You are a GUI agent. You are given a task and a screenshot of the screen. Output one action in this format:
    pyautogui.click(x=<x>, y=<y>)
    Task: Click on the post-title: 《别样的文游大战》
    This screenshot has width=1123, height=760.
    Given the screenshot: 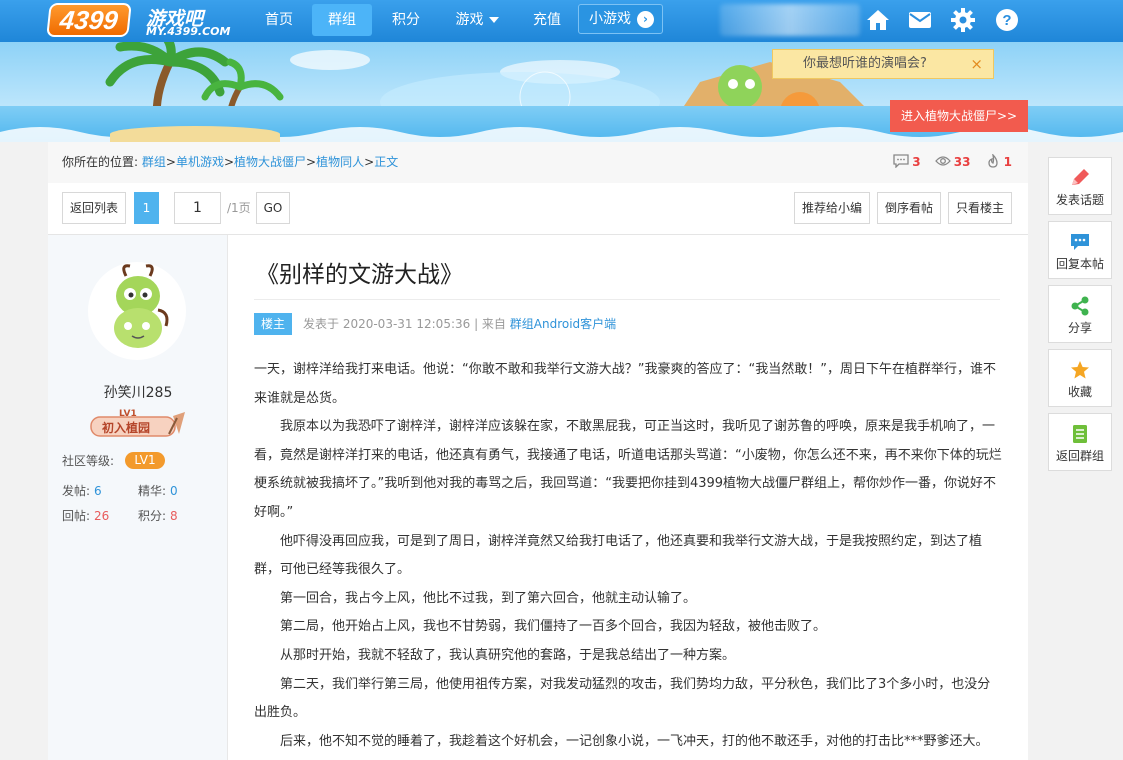 What is the action you would take?
    pyautogui.click(x=359, y=275)
    